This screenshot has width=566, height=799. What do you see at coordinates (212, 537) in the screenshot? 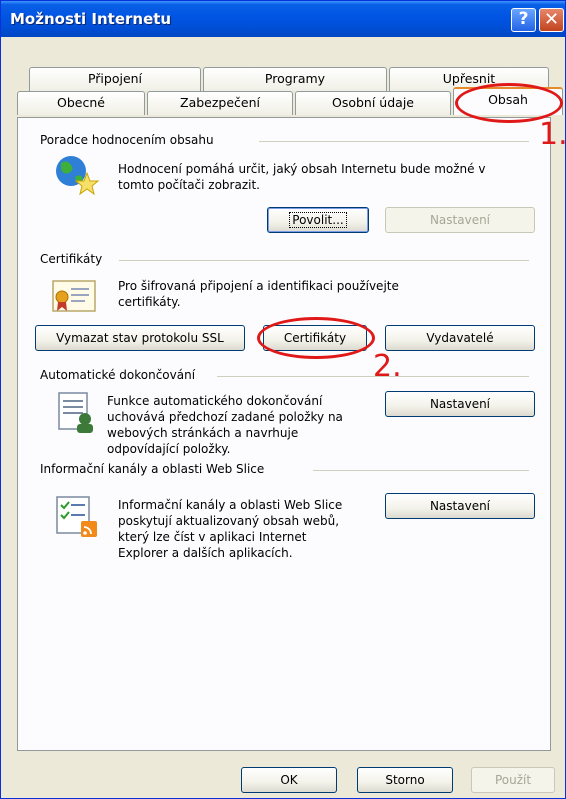
I see `feeds-description-line-3: který lze číst v aplikaci Internet` at bounding box center [212, 537].